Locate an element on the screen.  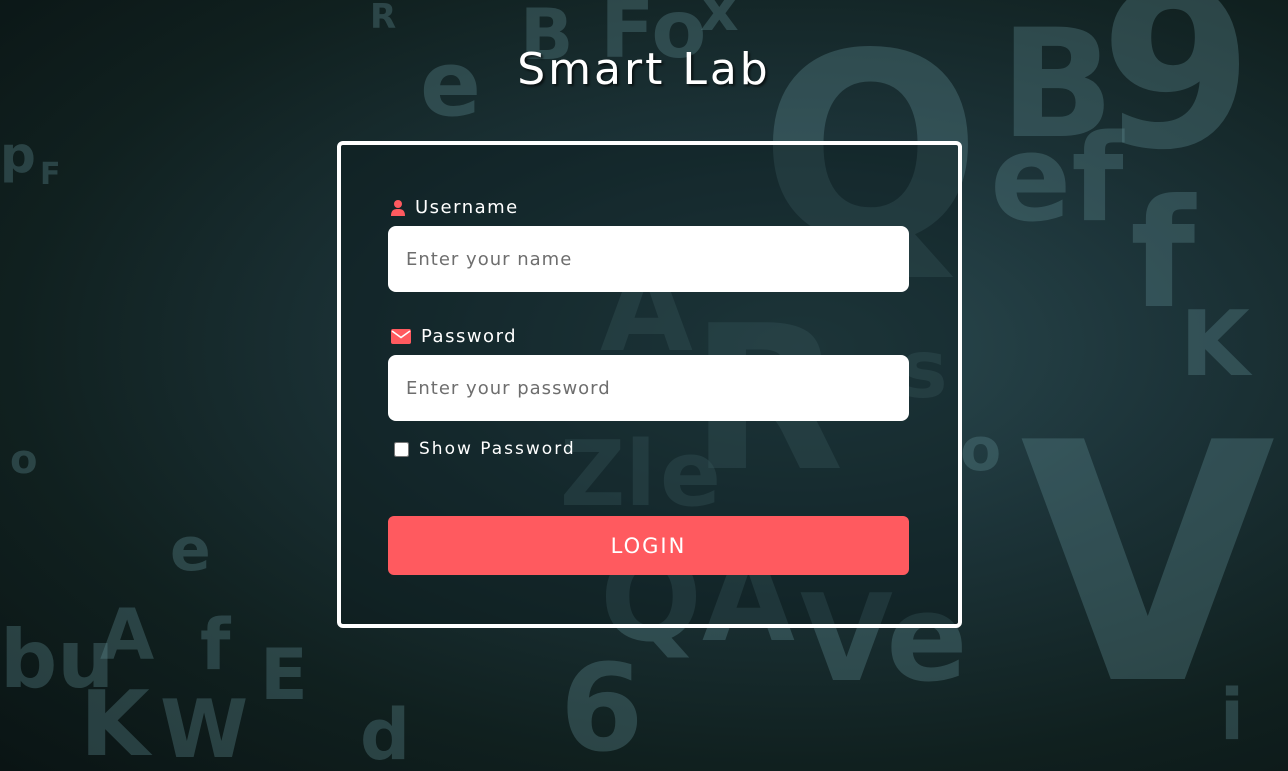
show-password-row: Show Password is located at coordinates (485, 449).